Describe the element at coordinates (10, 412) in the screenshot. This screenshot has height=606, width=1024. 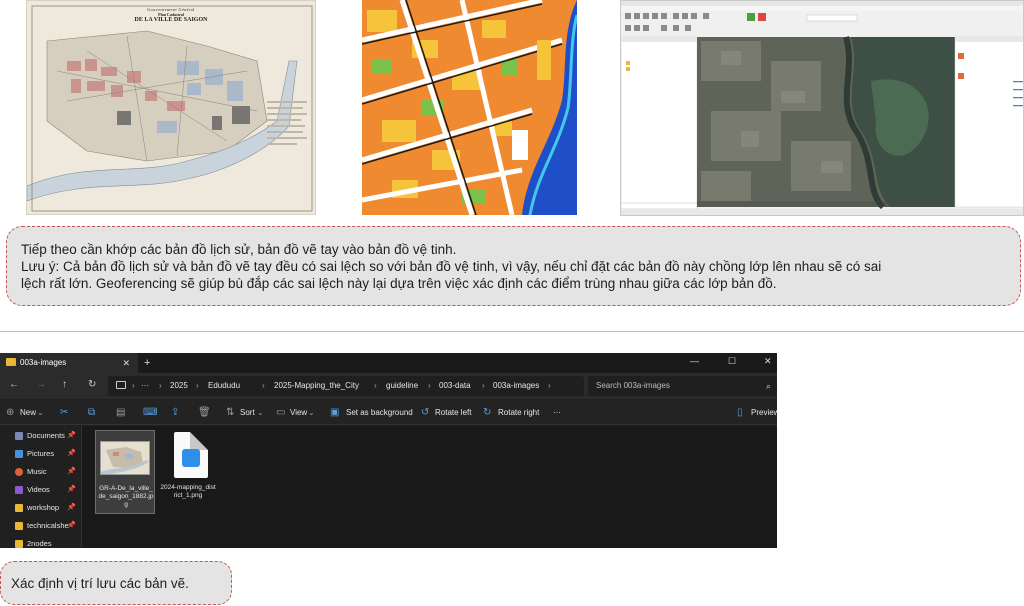
I see `new-icon: ⊕` at that location.